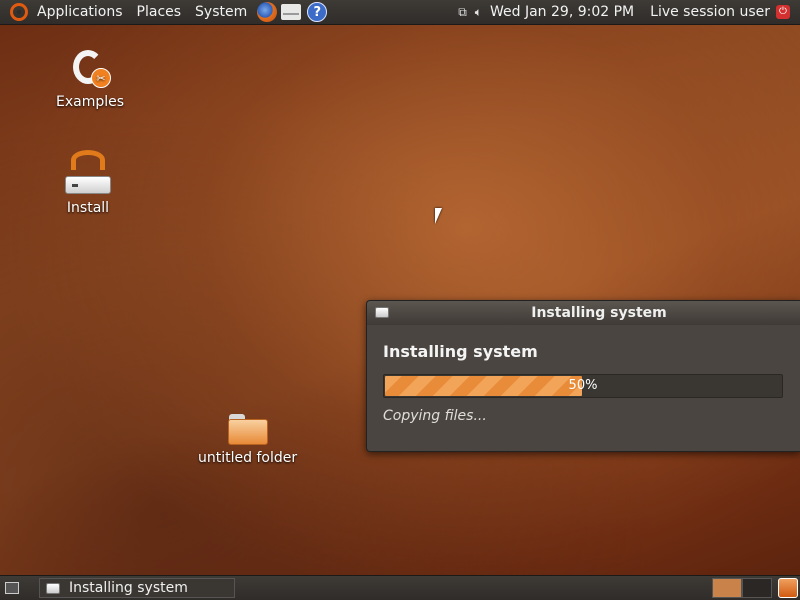 The height and width of the screenshot is (600, 800). What do you see at coordinates (291, 12) in the screenshot?
I see `mail-icon` at bounding box center [291, 12].